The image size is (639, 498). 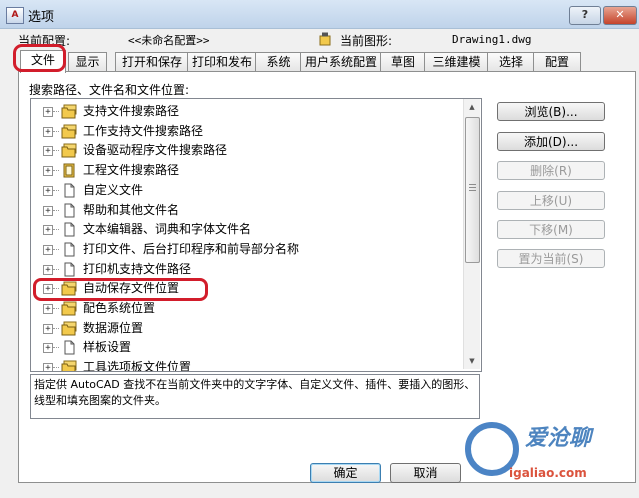 I want to click on tab-highlight-circle, so click(x=39, y=58).